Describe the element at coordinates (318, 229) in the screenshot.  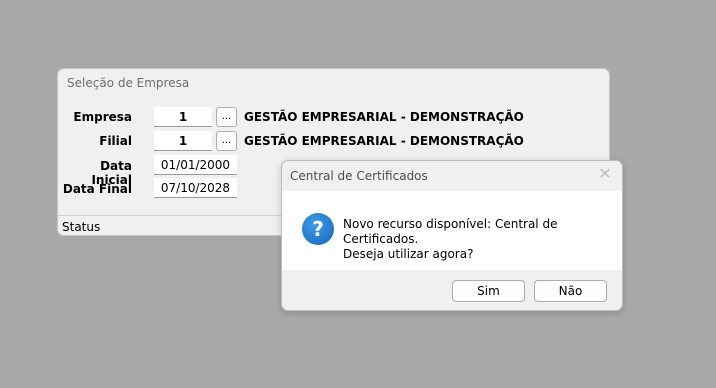
I see `question-icon: ?` at that location.